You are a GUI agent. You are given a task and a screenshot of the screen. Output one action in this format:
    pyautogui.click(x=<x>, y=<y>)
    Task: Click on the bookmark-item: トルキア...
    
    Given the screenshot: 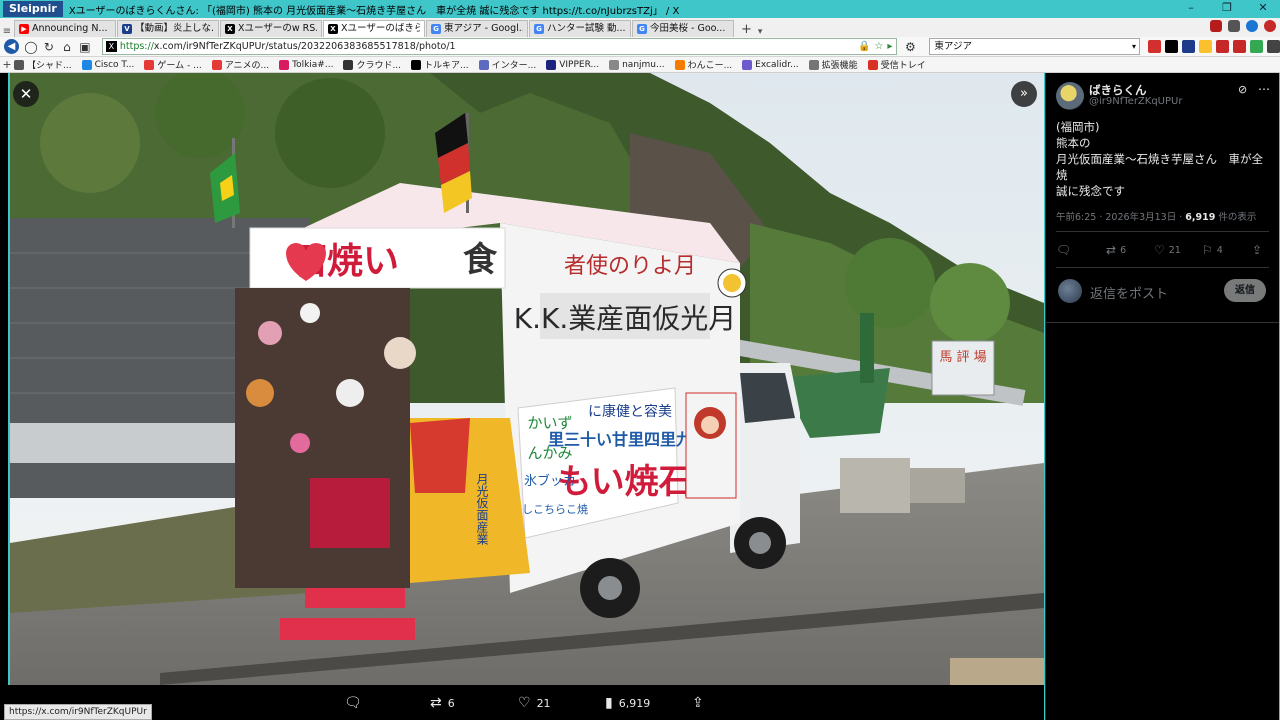 What is the action you would take?
    pyautogui.click(x=440, y=64)
    